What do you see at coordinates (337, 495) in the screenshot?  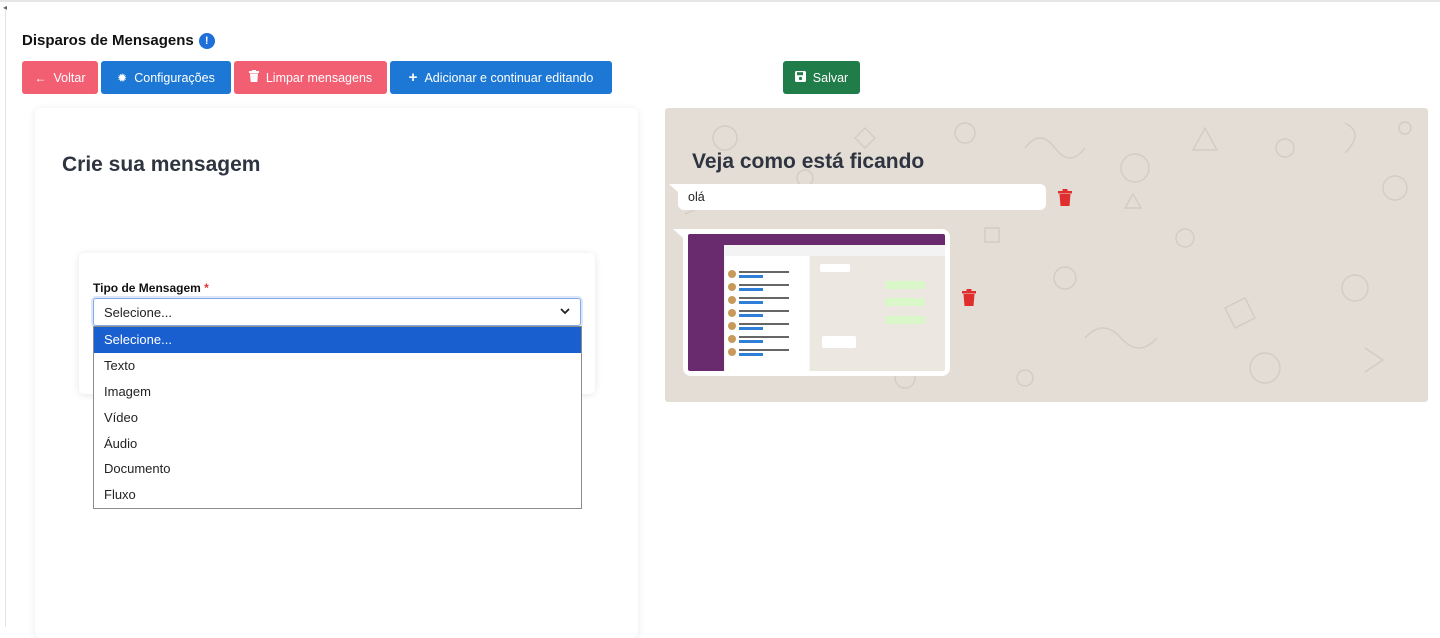 I see `option-fluxo: Fluxo` at bounding box center [337, 495].